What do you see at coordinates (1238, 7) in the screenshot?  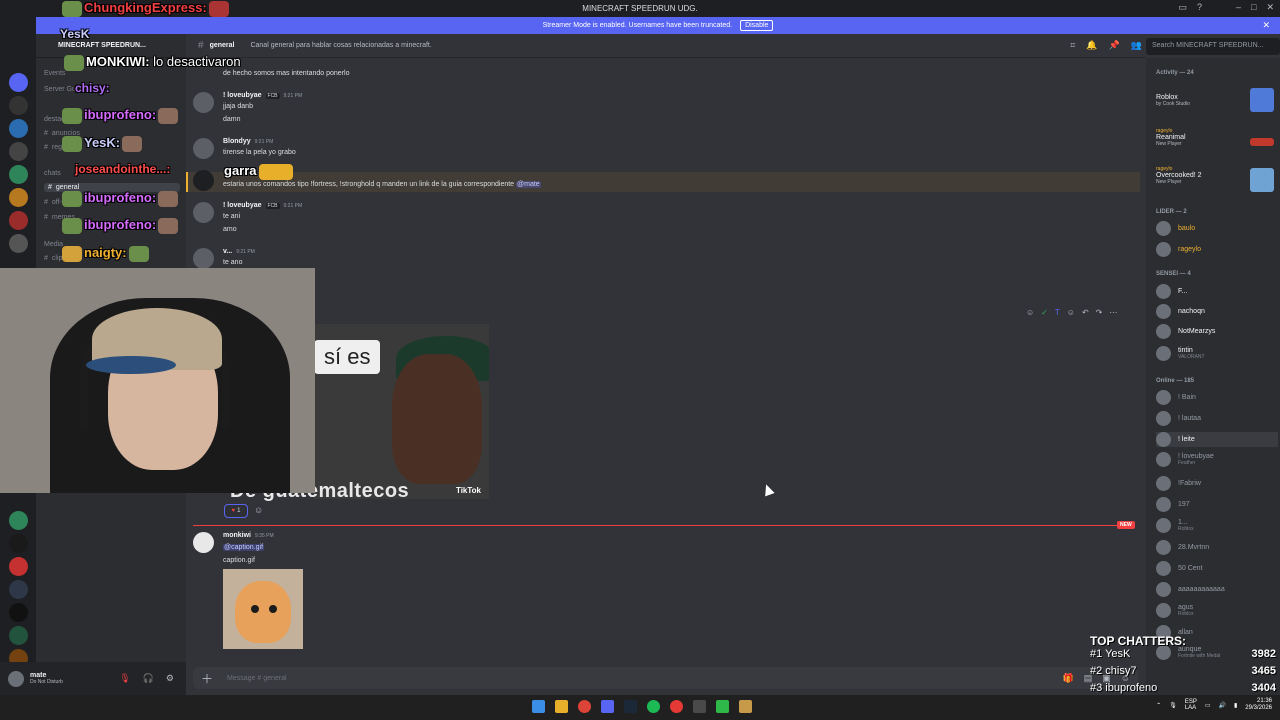 I see `minimize-button: –` at bounding box center [1238, 7].